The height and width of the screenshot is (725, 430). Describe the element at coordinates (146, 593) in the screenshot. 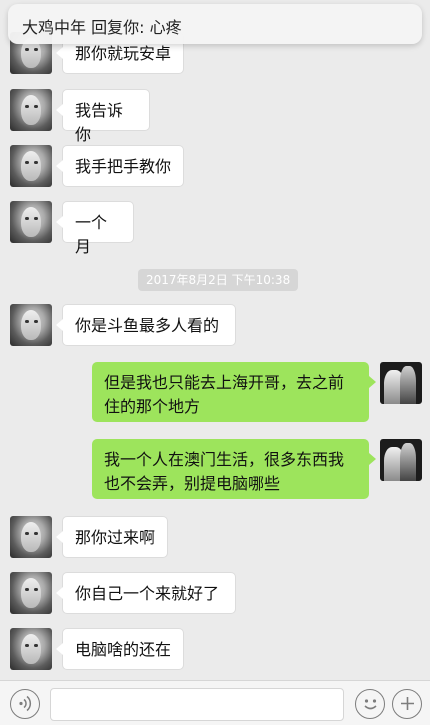

I see `message-bubble-8: 你自己一个来就好了` at that location.